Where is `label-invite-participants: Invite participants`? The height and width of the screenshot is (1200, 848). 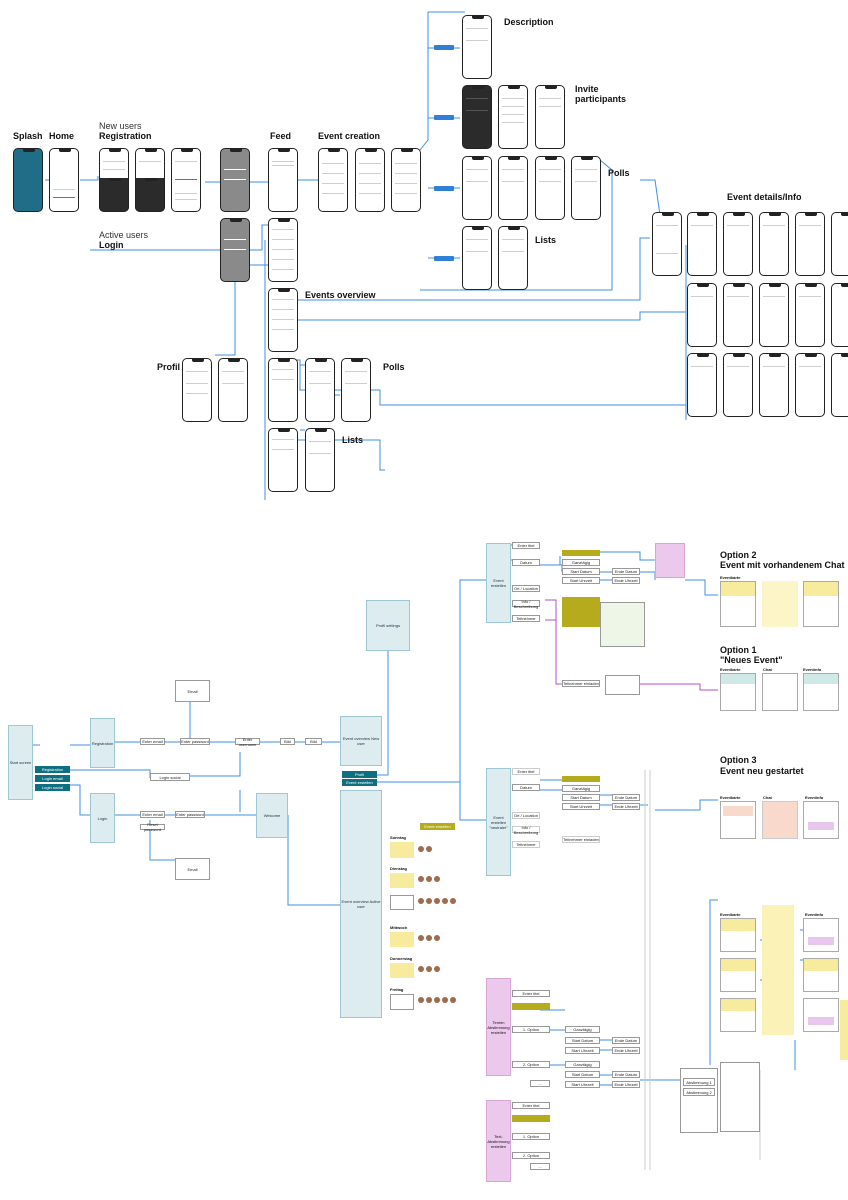 label-invite-participants: Invite participants is located at coordinates (601, 94).